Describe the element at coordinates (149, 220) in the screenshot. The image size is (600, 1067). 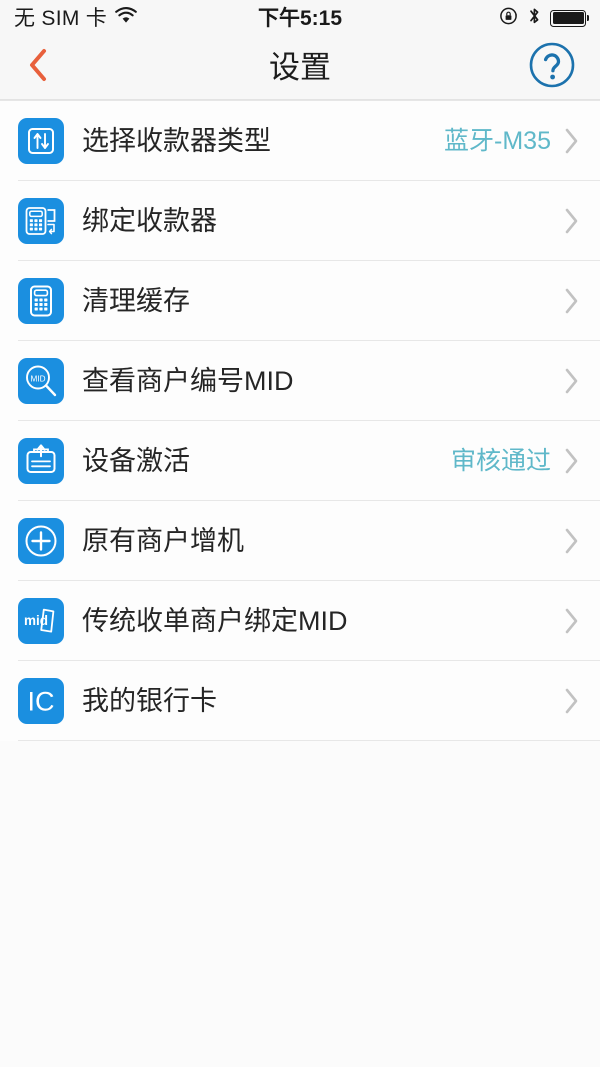
I see `list-item-label: 绑定收款器` at that location.